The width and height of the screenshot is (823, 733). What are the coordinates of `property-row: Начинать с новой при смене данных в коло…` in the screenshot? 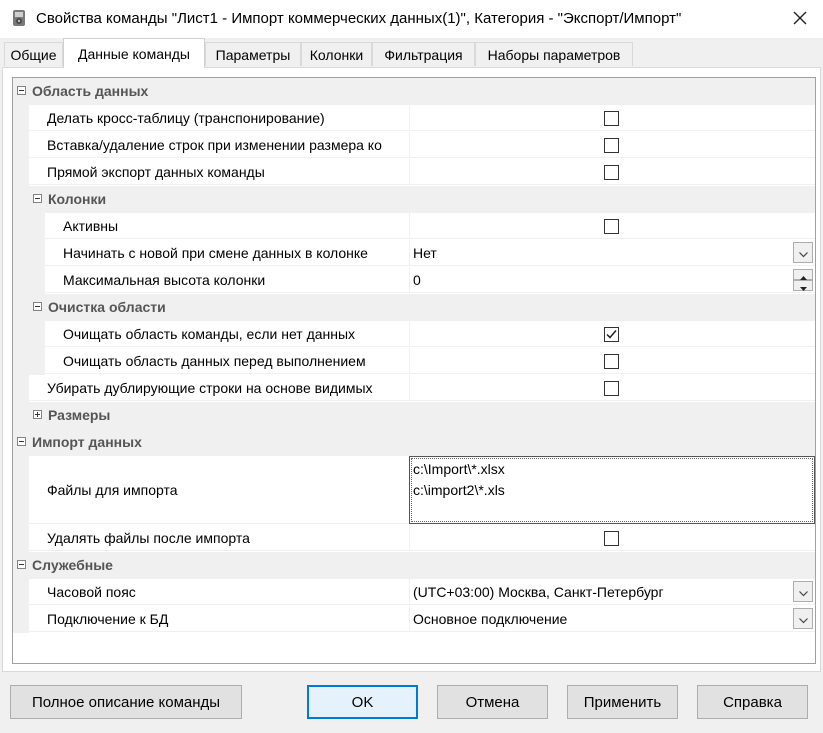 It's located at (414, 253).